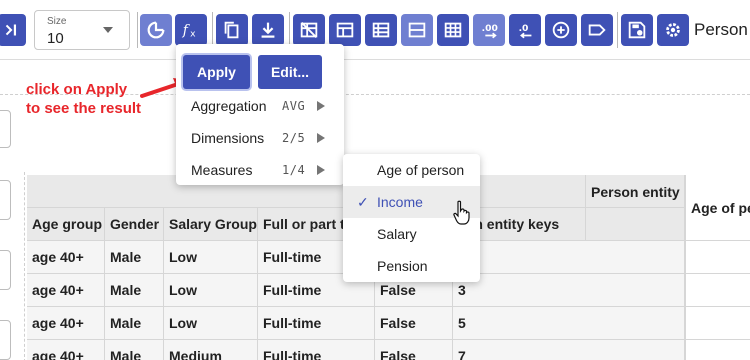 This screenshot has width=750, height=360. I want to click on column-header, so click(635, 224).